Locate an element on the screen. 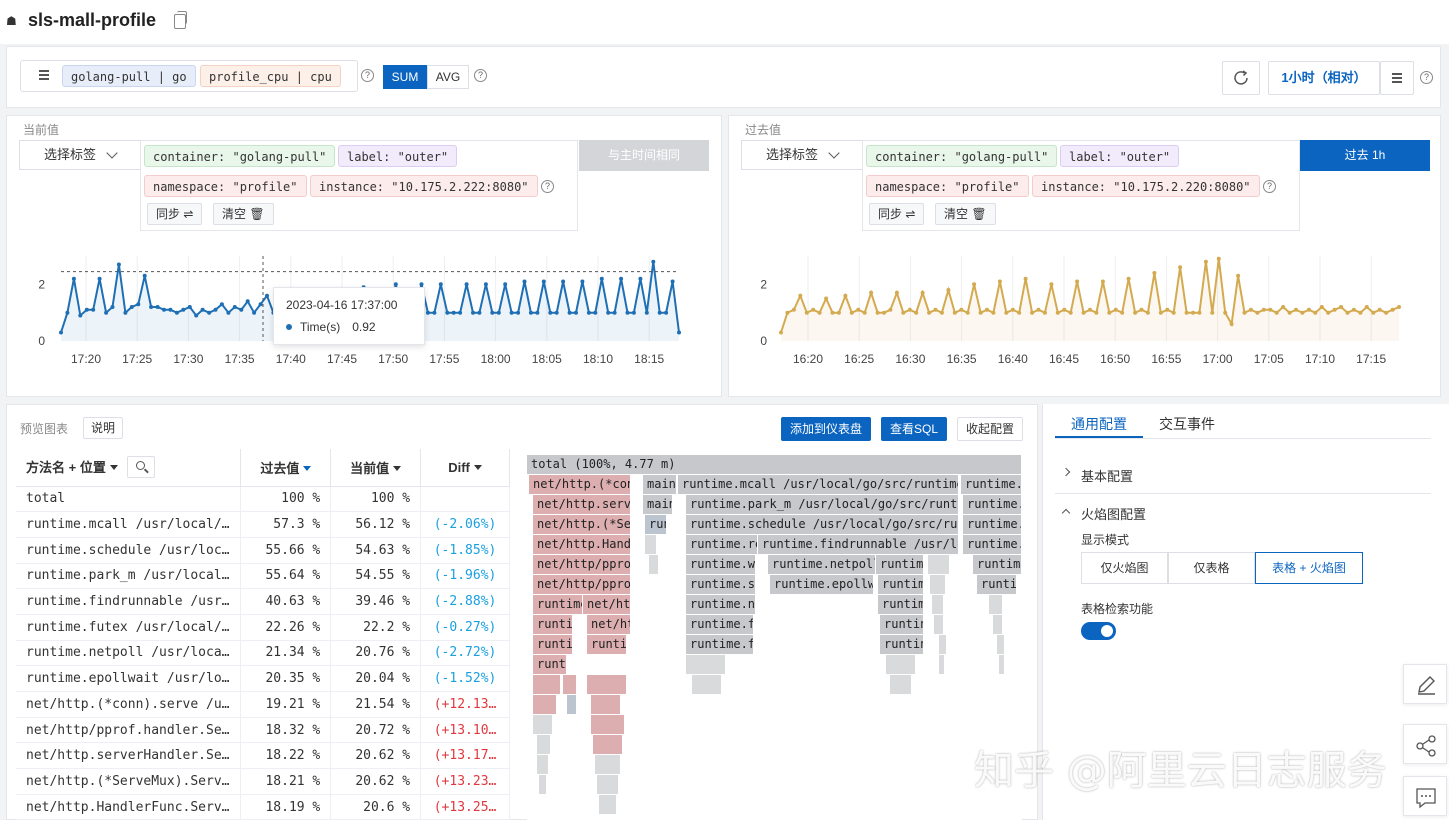  tab-interaction-events: 交互事件 is located at coordinates (1187, 424).